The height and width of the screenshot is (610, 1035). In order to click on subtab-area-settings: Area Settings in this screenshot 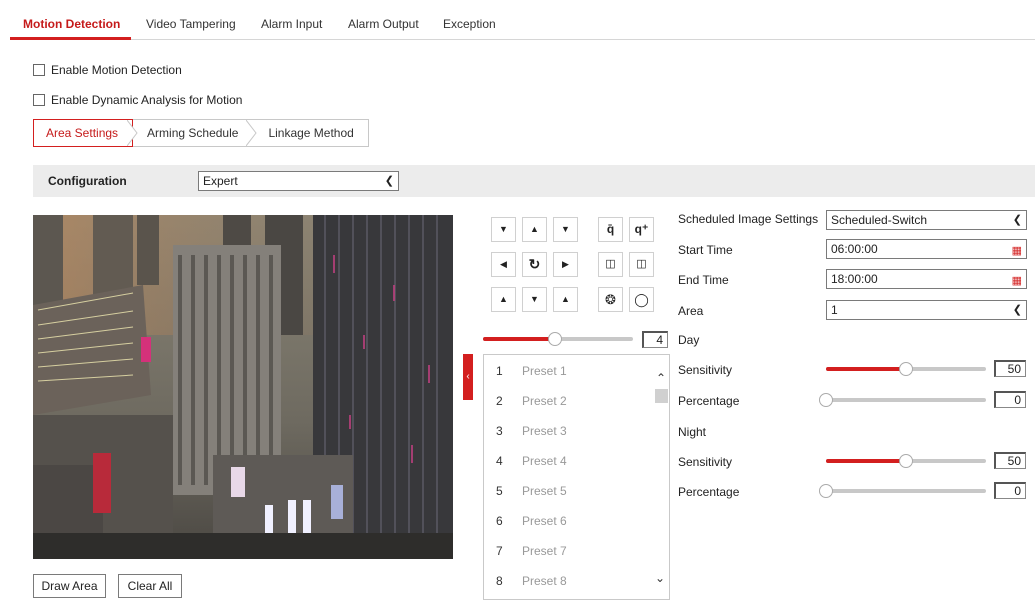, I will do `click(83, 133)`.